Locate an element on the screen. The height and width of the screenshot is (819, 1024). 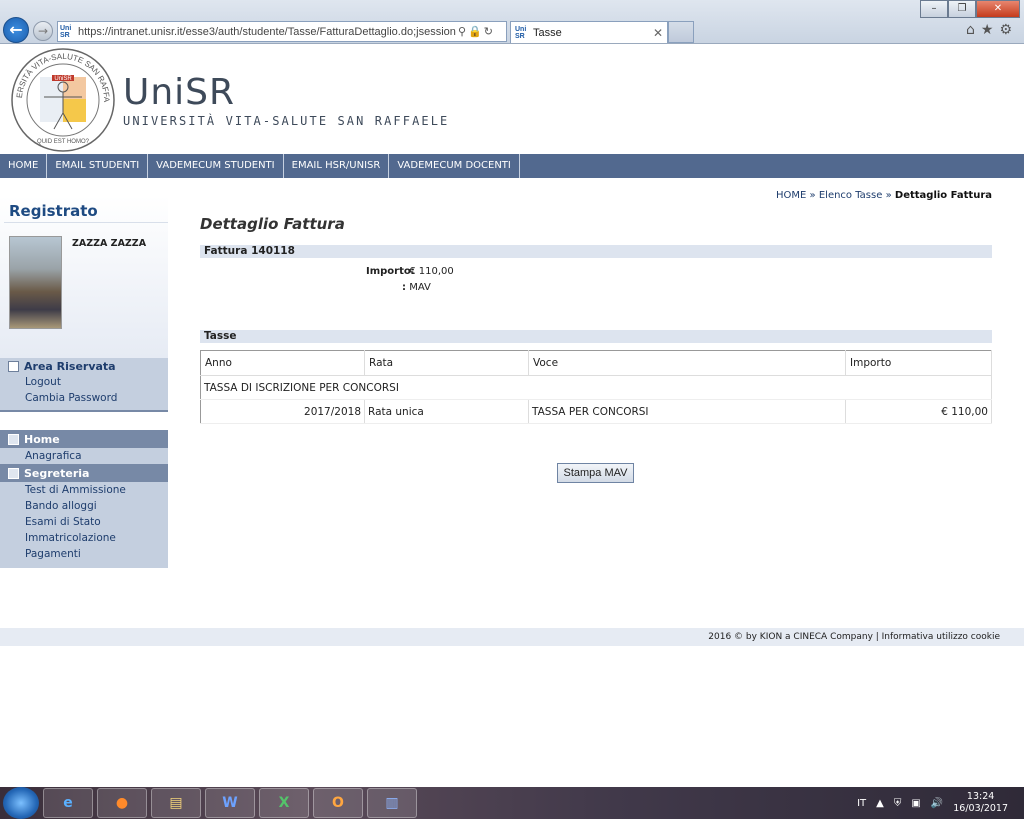
sidebar-item-test-ammissione: Test di Ammissione is located at coordinates (84, 490).